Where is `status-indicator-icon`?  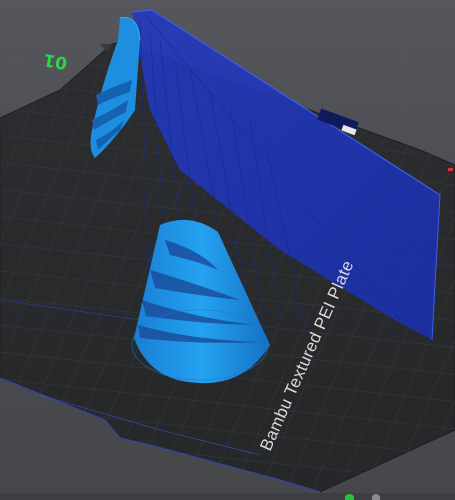 status-indicator-icon is located at coordinates (349, 497).